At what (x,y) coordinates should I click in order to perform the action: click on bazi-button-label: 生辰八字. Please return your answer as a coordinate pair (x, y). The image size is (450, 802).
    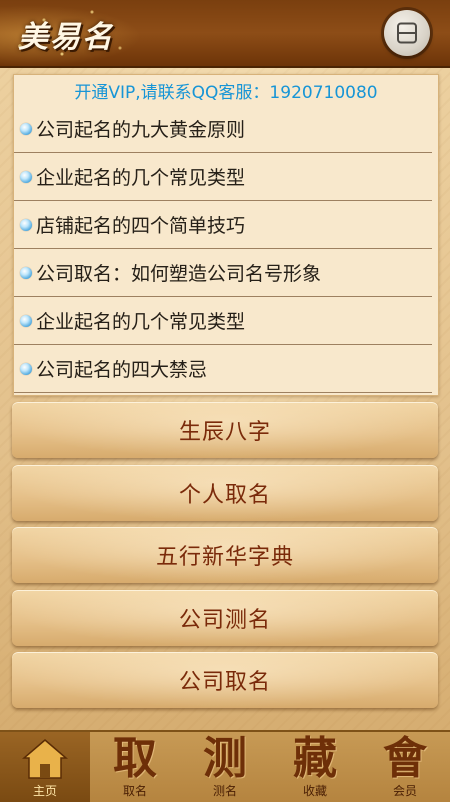
    Looking at the image, I should click on (224, 432).